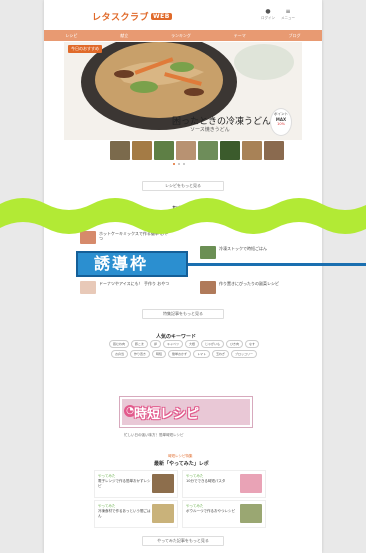 This screenshot has height=553, width=366. I want to click on site-logo: レタスクラブ WEB, so click(132, 16).